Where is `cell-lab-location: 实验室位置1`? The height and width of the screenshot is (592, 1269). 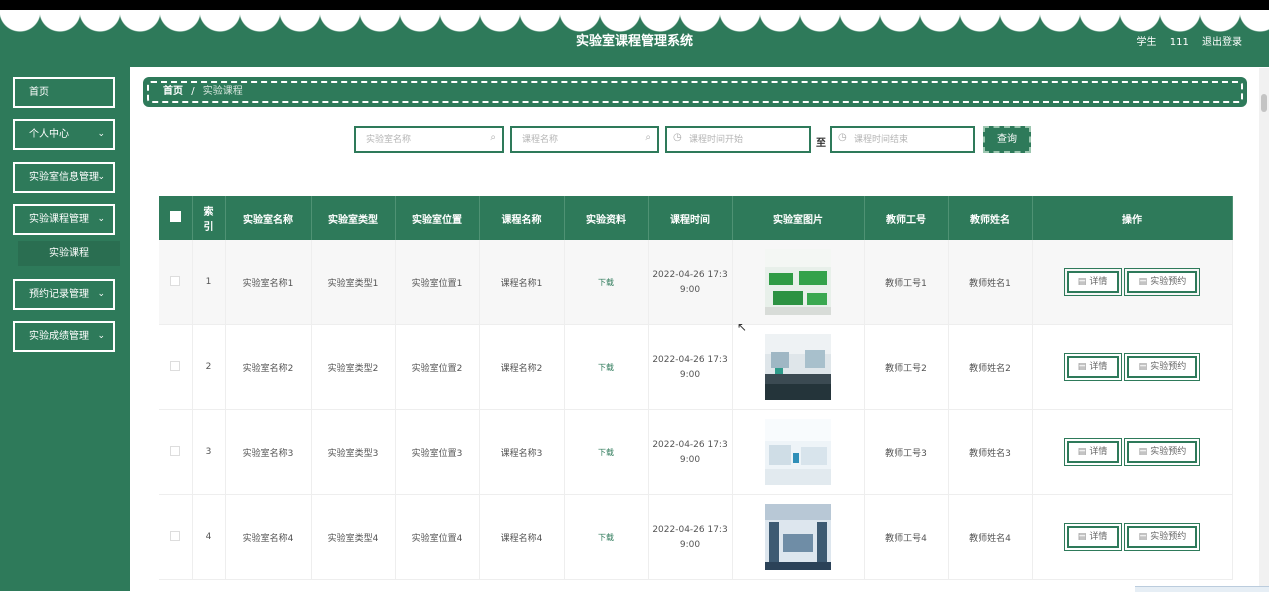
cell-lab-location: 实验室位置1 is located at coordinates (437, 282).